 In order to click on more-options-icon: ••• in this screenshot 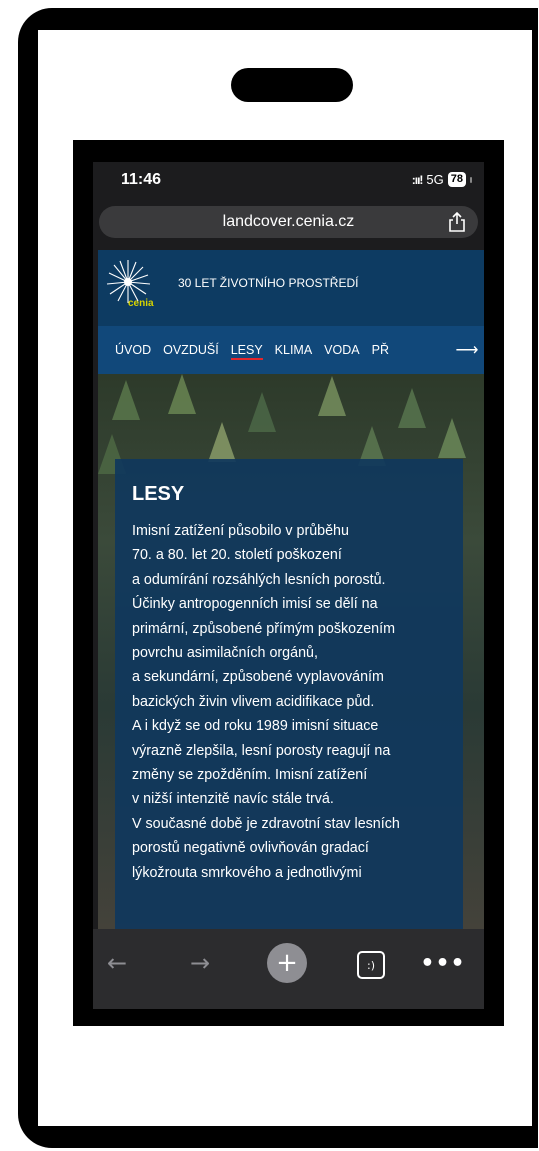, I will do `click(442, 963)`.